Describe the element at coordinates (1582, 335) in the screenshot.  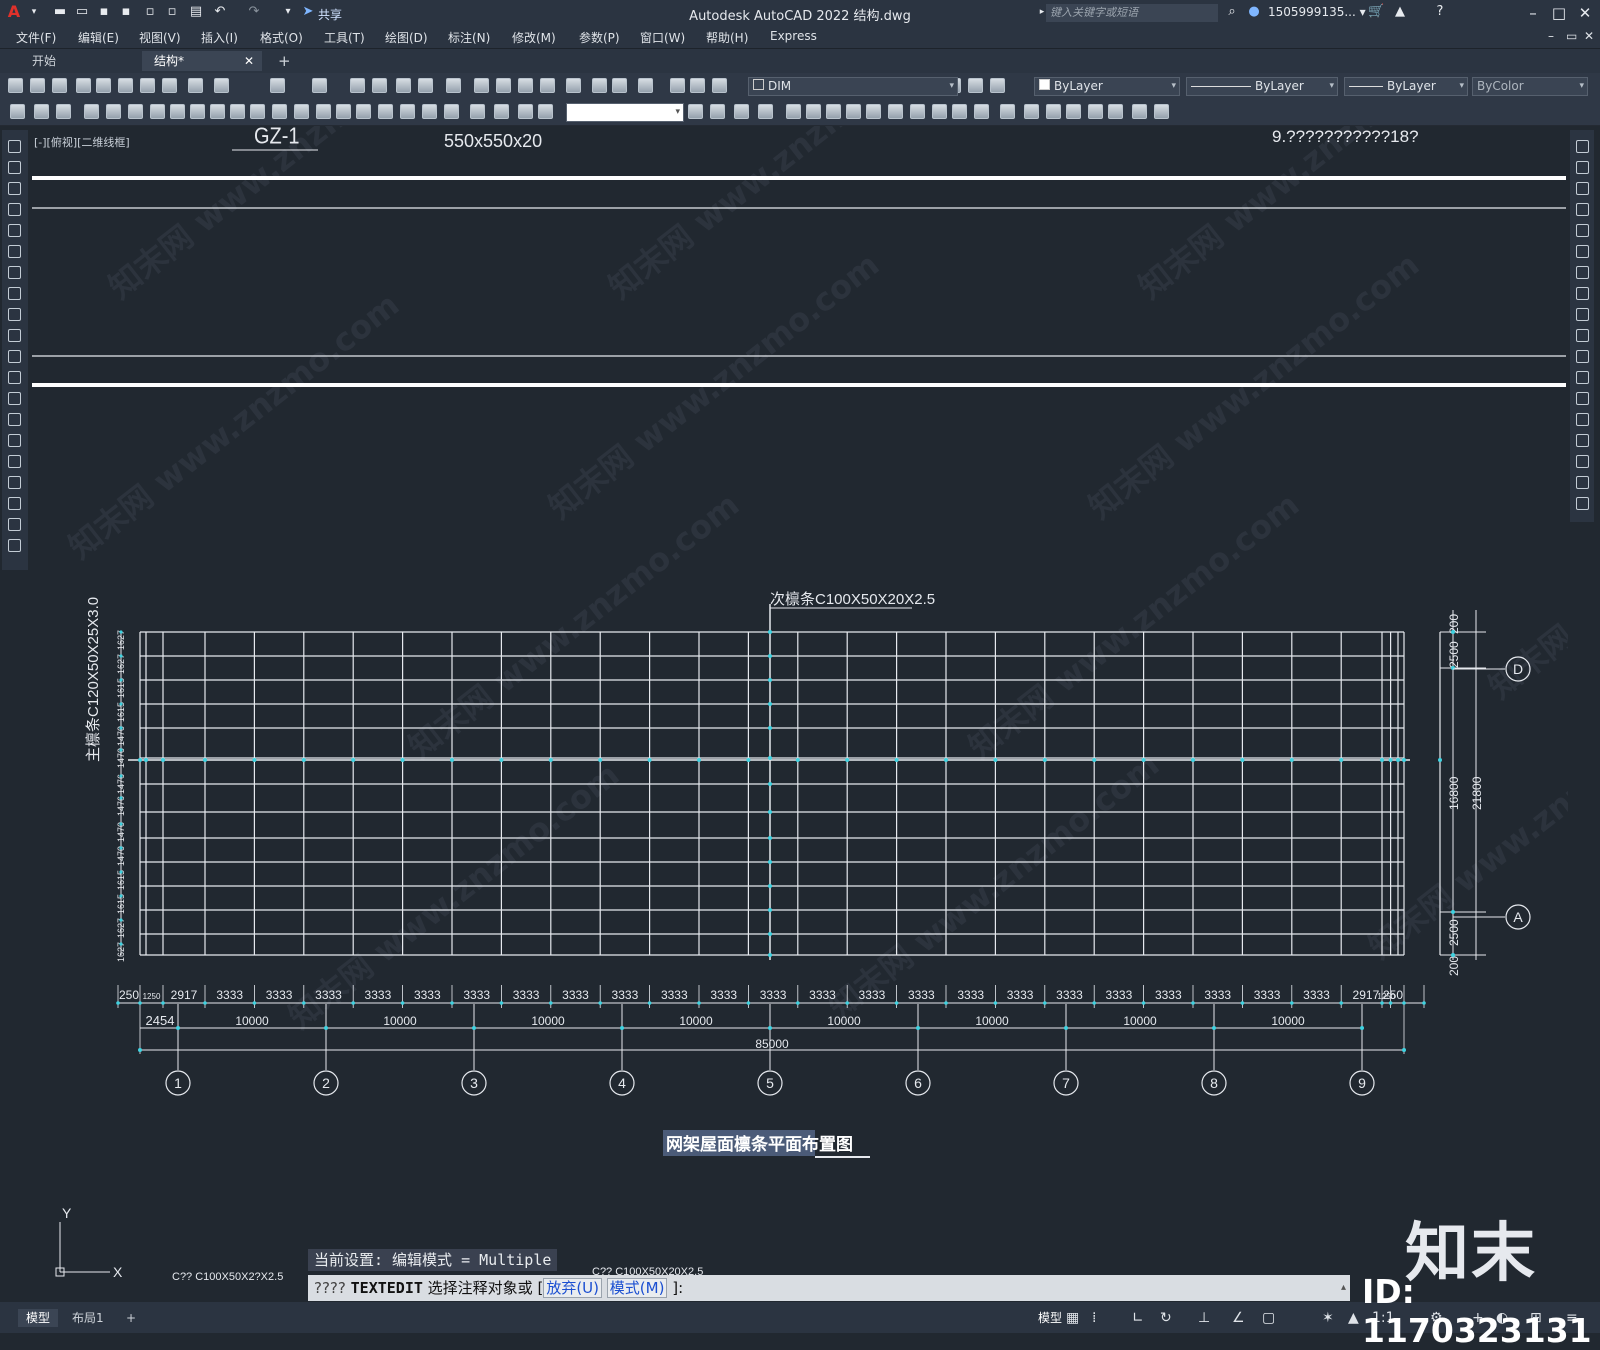
I see `modify-tool-10-icon` at that location.